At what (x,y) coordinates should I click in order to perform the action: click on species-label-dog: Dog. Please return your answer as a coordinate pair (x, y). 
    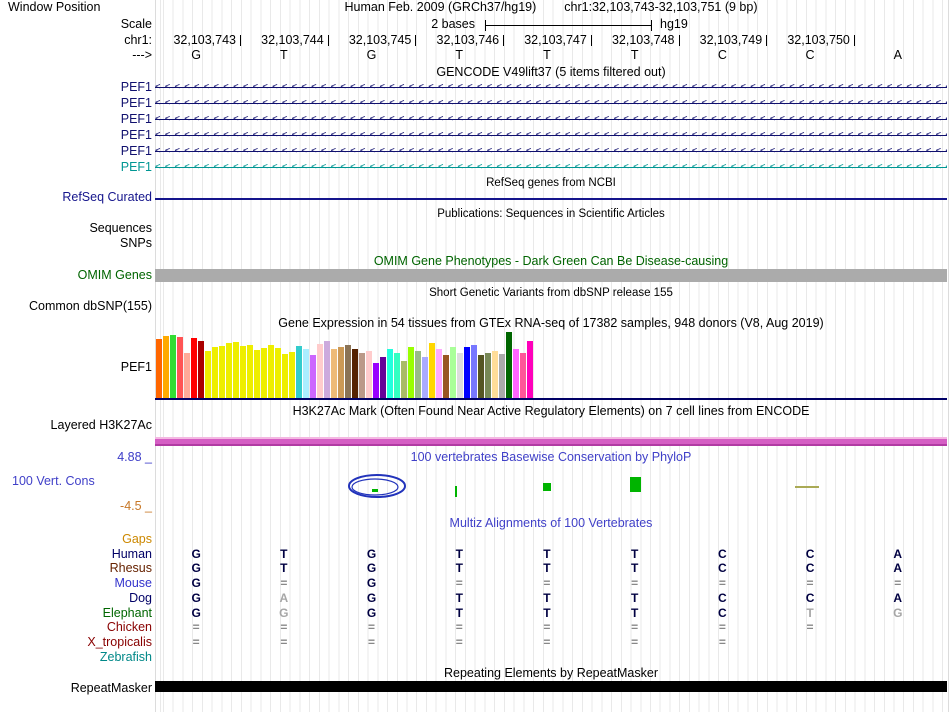
    Looking at the image, I should click on (140, 598).